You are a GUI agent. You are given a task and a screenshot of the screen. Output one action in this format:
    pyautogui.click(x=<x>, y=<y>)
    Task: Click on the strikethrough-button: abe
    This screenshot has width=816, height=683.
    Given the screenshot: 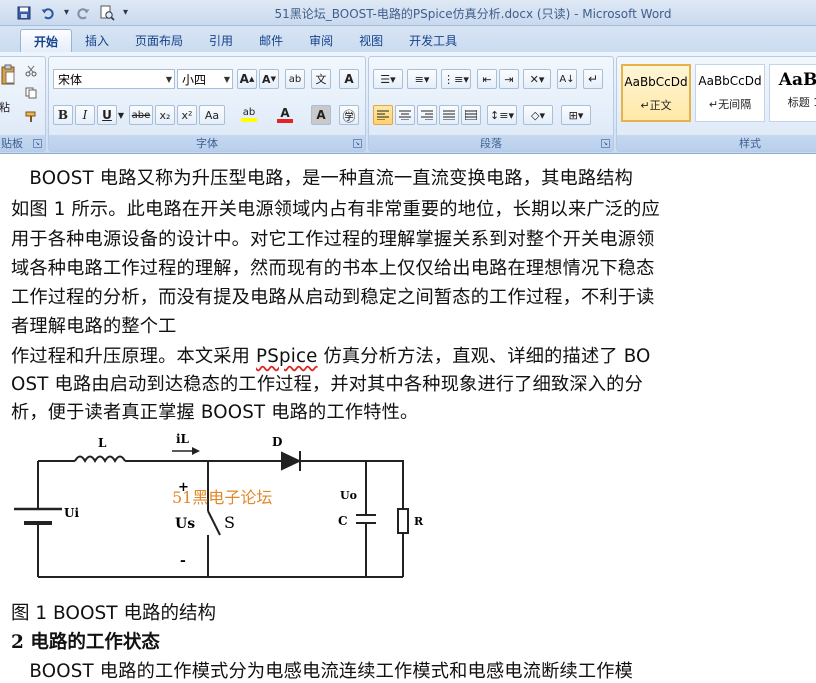 What is the action you would take?
    pyautogui.click(x=141, y=115)
    